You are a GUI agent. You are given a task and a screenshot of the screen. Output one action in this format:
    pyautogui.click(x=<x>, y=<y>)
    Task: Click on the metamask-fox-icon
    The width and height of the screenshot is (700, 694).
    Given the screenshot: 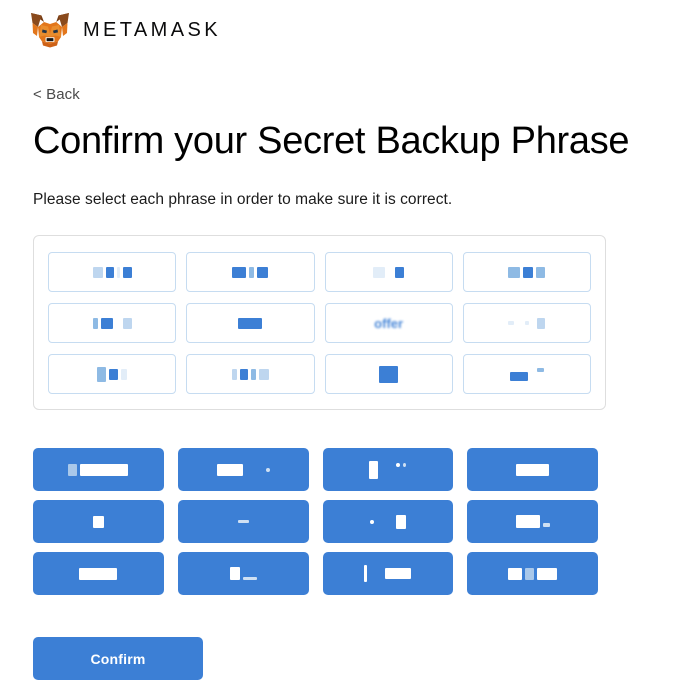 What is the action you would take?
    pyautogui.click(x=50, y=29)
    